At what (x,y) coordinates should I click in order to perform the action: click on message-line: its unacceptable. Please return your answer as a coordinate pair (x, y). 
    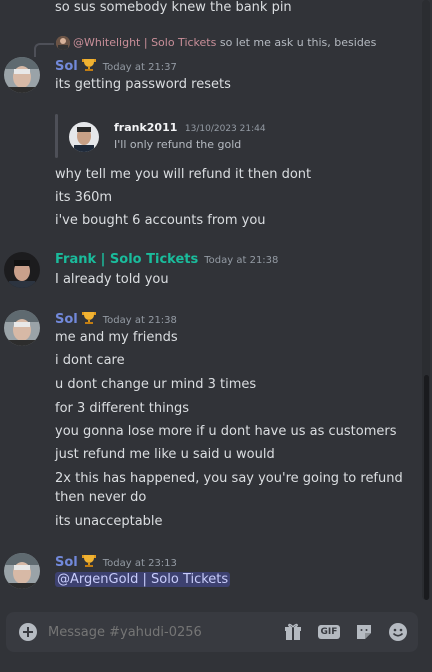
    Looking at the image, I should click on (109, 521).